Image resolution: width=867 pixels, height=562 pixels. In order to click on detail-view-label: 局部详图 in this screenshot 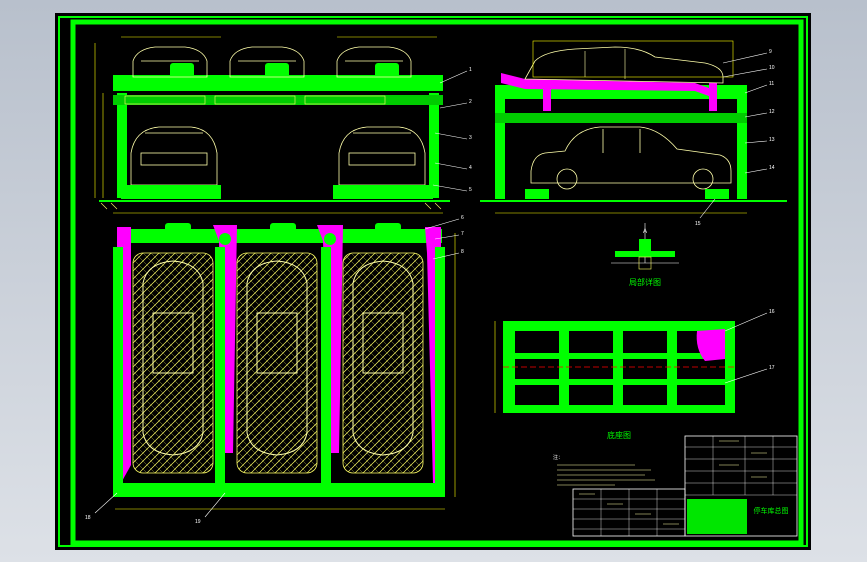, I will do `click(645, 282)`.